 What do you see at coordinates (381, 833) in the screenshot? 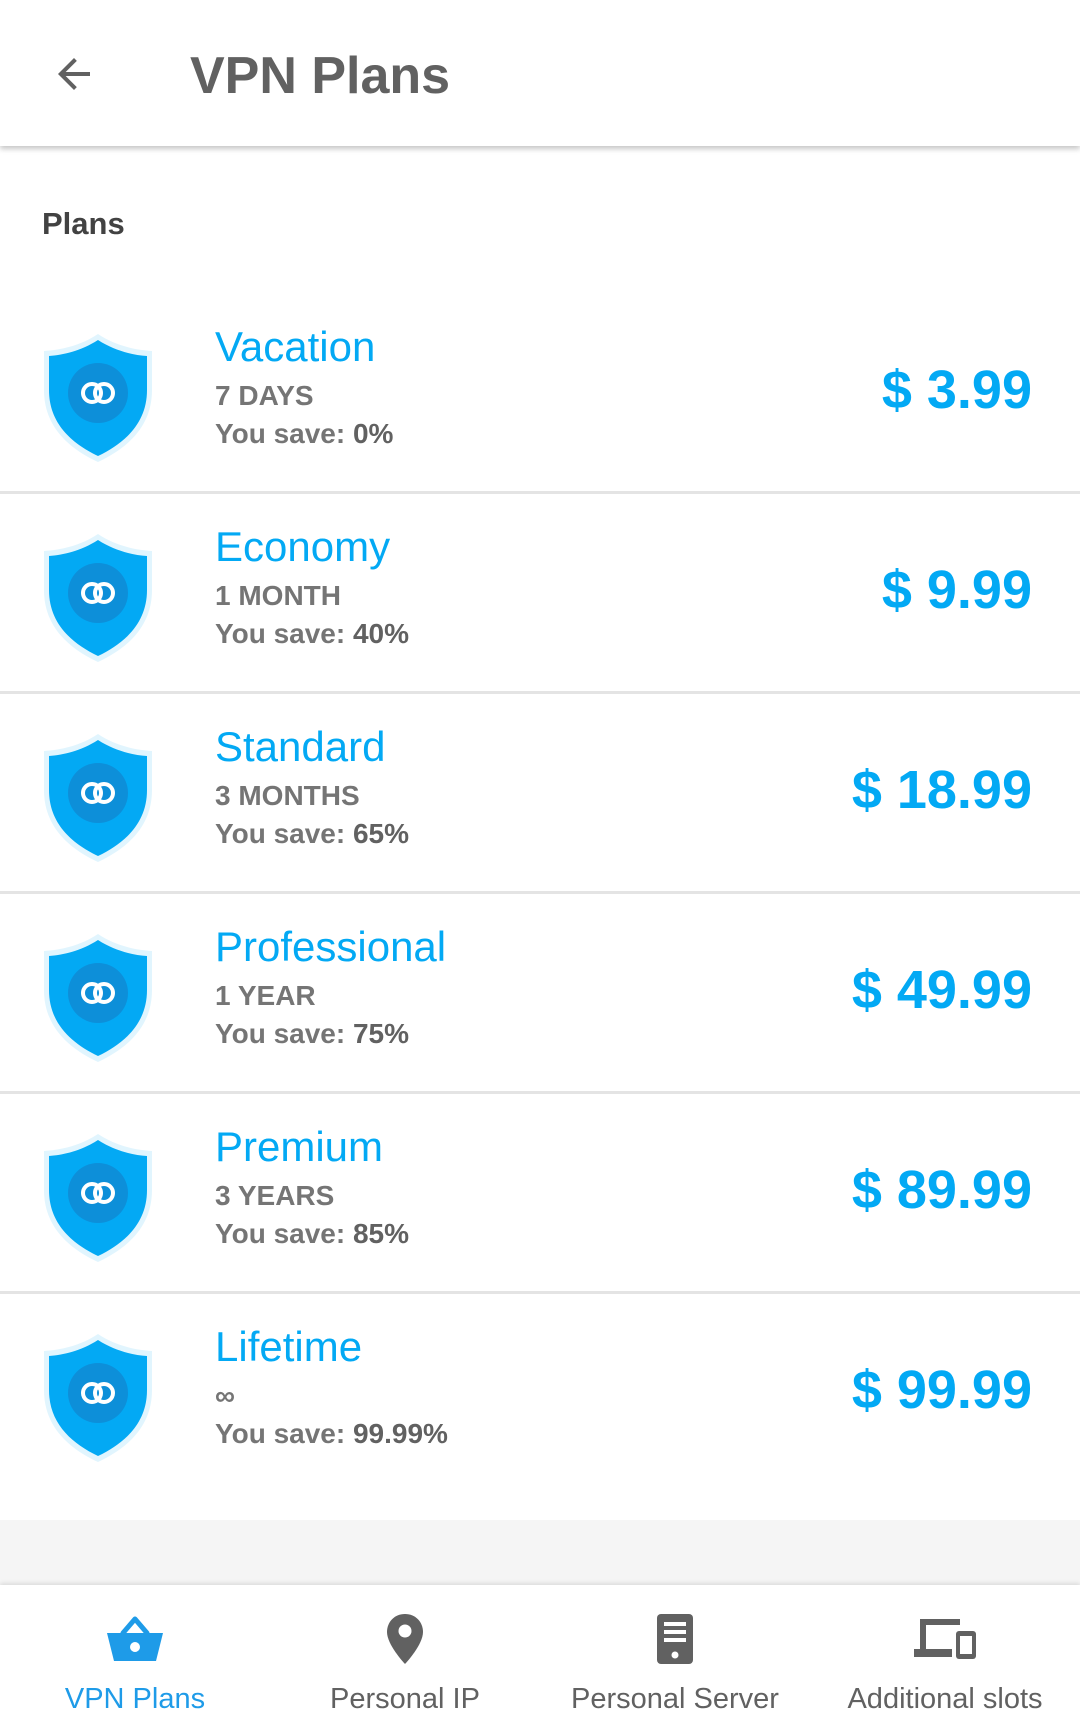
I see `savings-value: 65%` at bounding box center [381, 833].